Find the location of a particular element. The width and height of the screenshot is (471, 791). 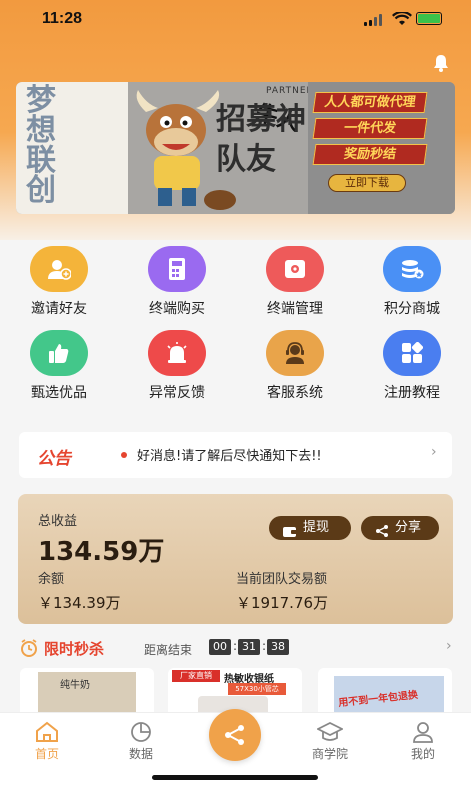

grid-item-label: 终端管理 is located at coordinates (295, 309).